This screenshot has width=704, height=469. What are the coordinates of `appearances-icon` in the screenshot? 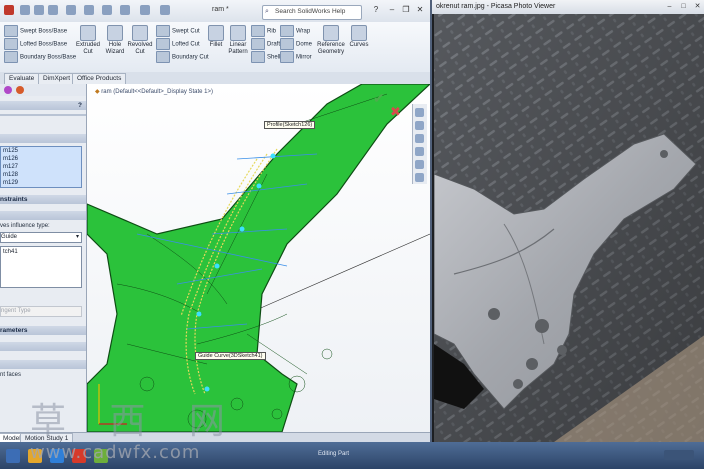 It's located at (419, 164).